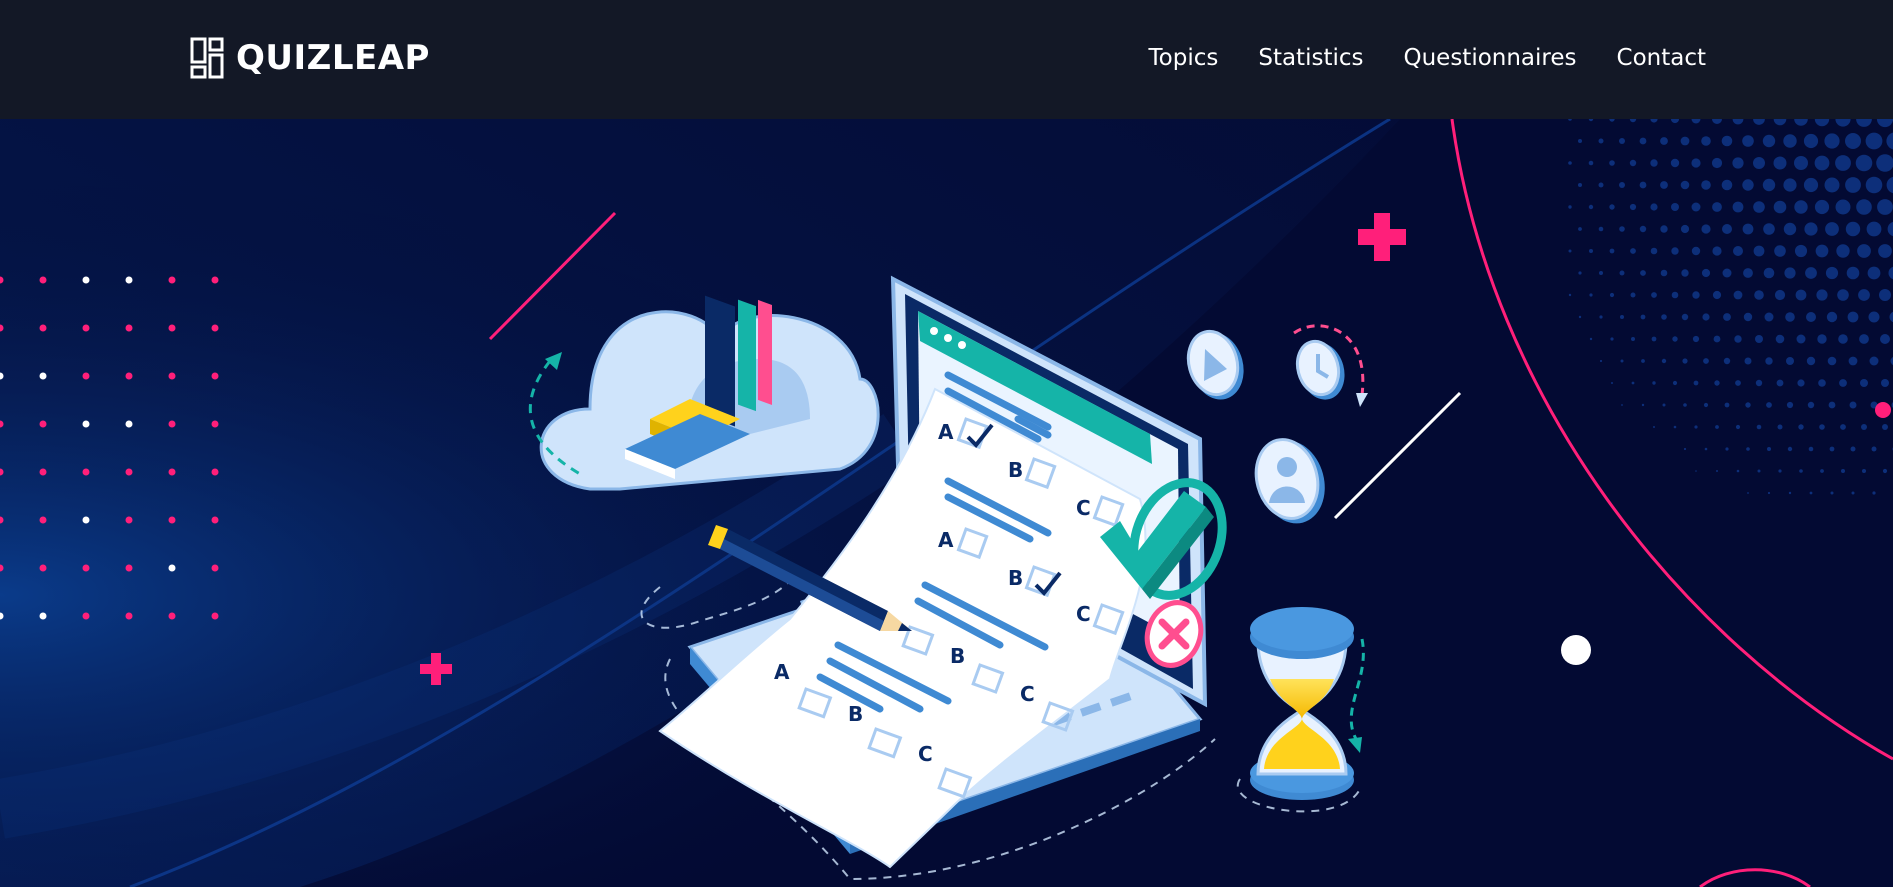 Image resolution: width=1893 pixels, height=887 pixels. I want to click on brand-logo: QUIZLEAP, so click(310, 58).